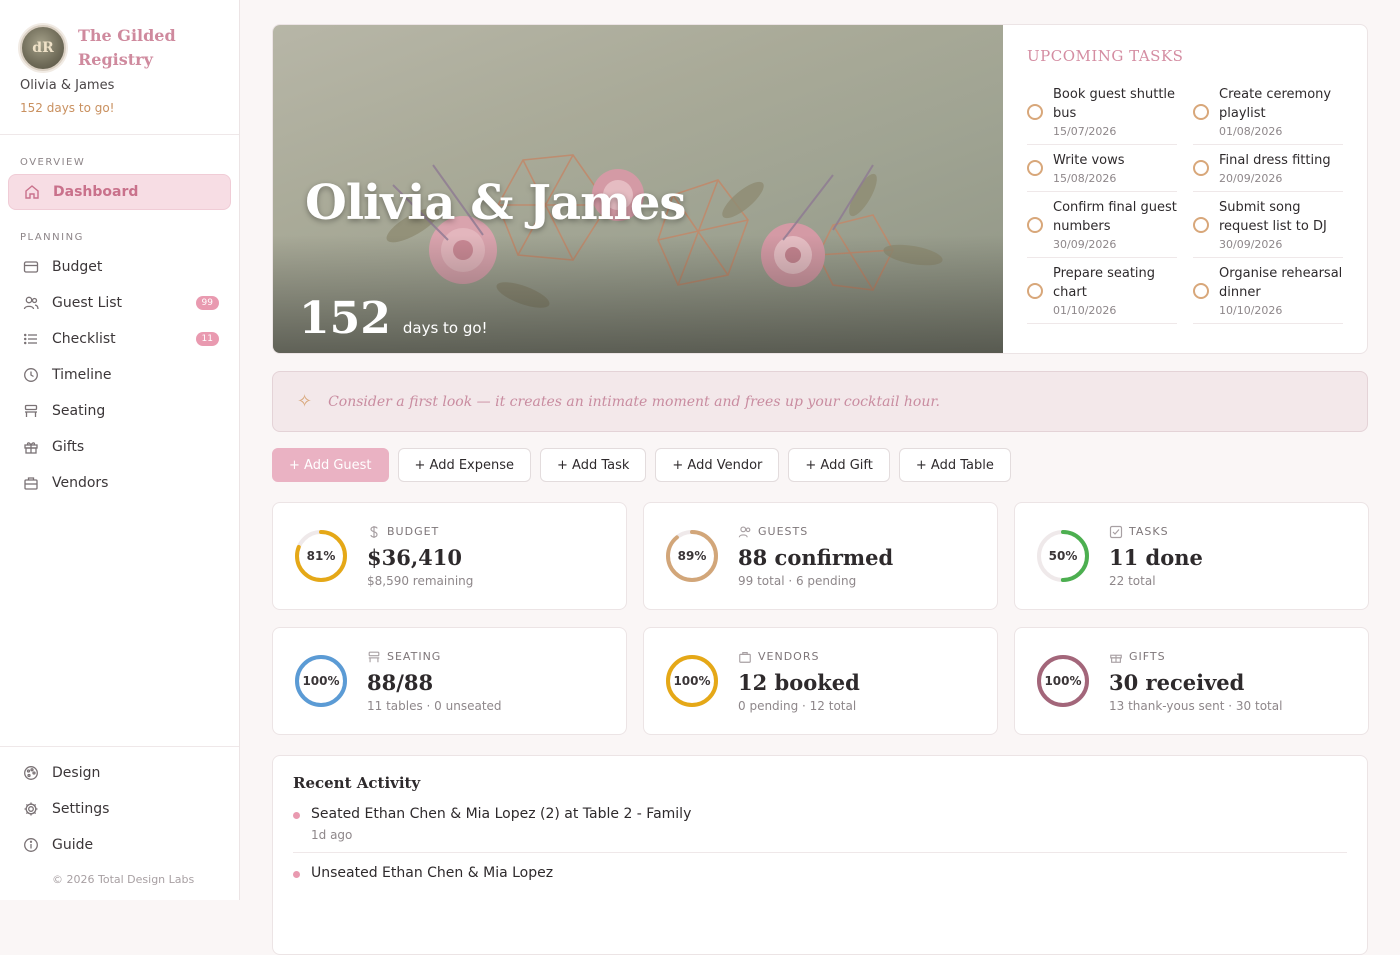 Image resolution: width=1400 pixels, height=955 pixels. I want to click on stat-label: TASKS, so click(1156, 532).